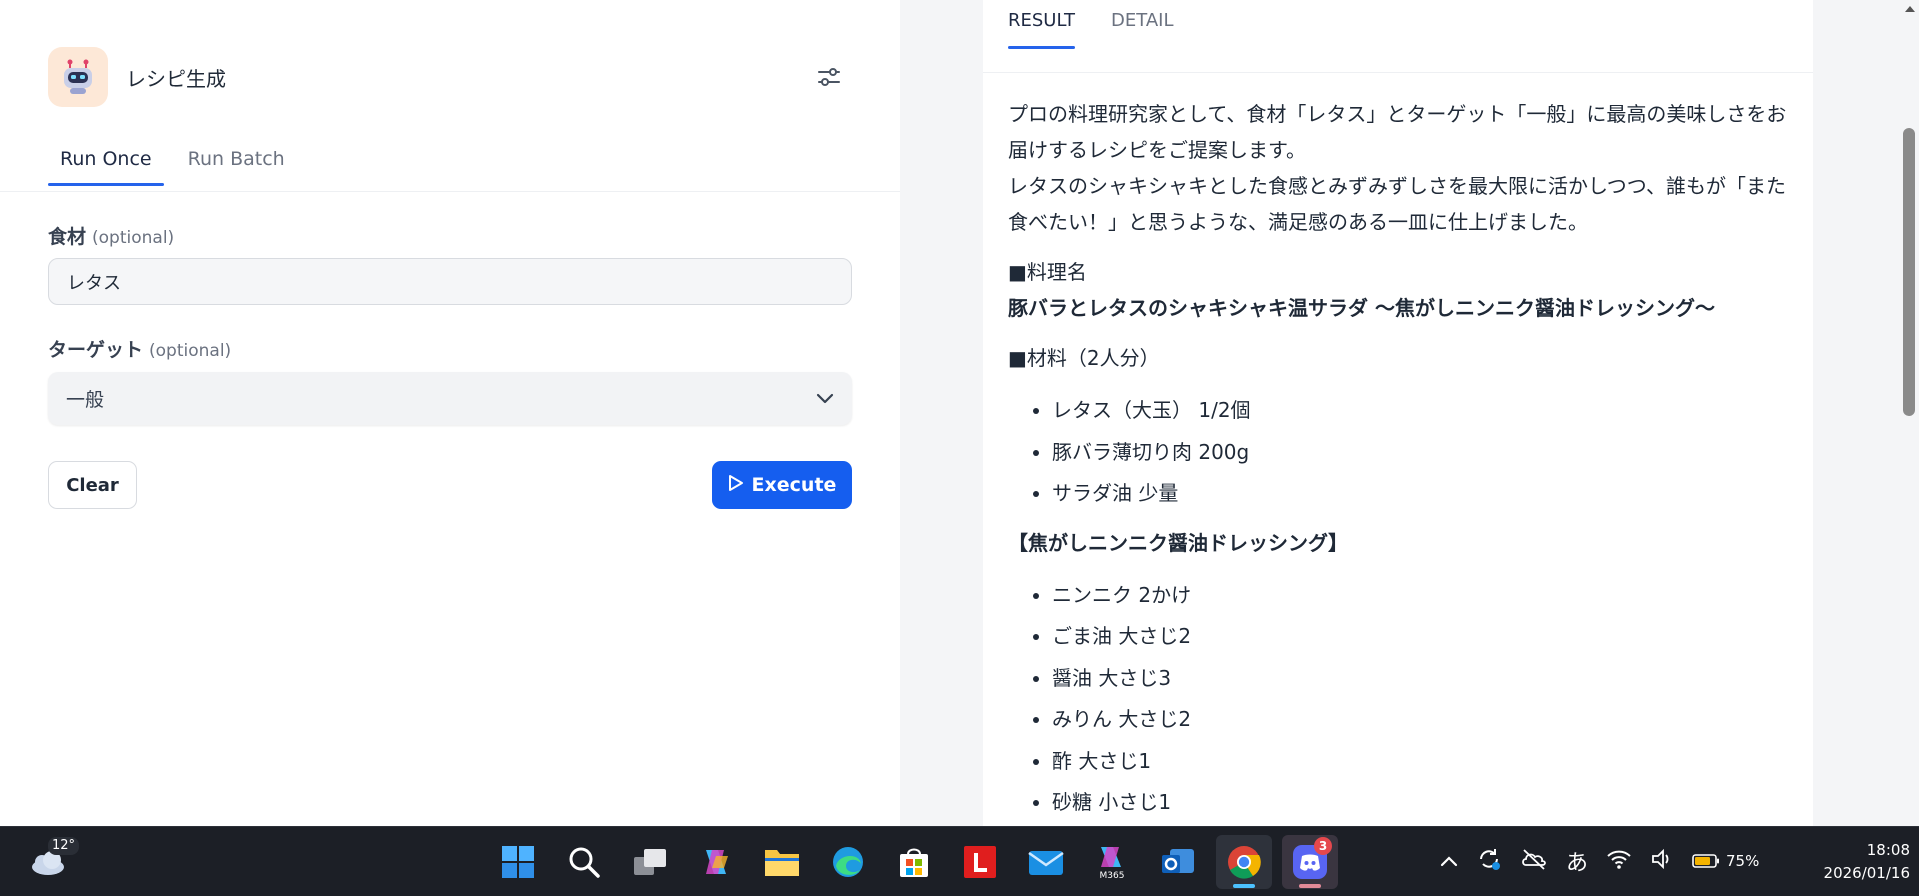 Image resolution: width=1919 pixels, height=896 pixels. I want to click on target-select: 一般, so click(450, 398).